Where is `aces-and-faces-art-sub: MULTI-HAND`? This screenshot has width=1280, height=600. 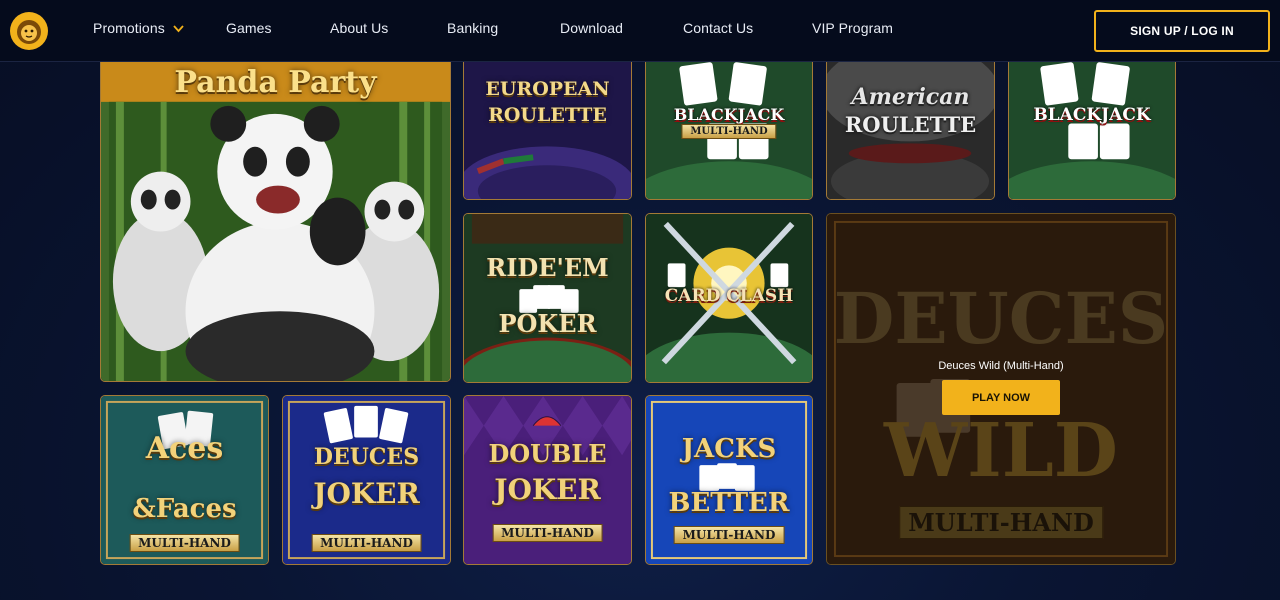 aces-and-faces-art-sub: MULTI-HAND is located at coordinates (184, 543).